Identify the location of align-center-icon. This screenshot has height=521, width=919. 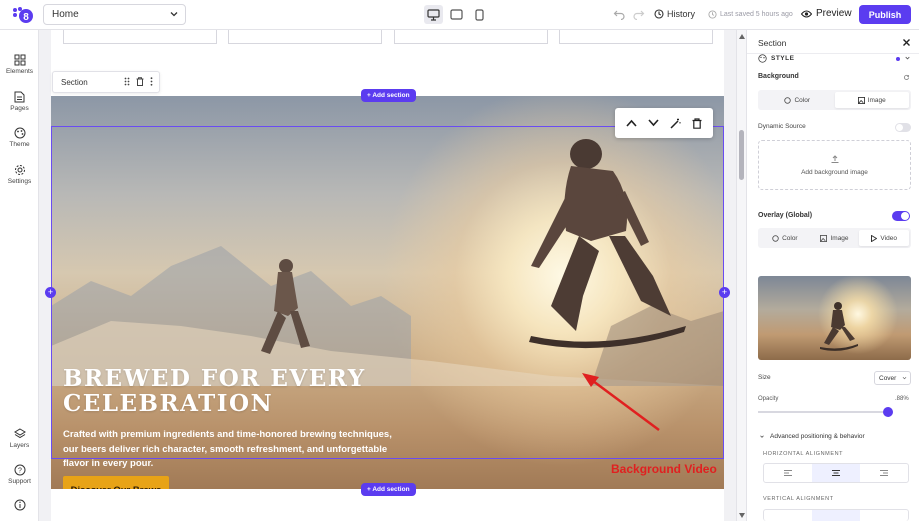
(836, 473).